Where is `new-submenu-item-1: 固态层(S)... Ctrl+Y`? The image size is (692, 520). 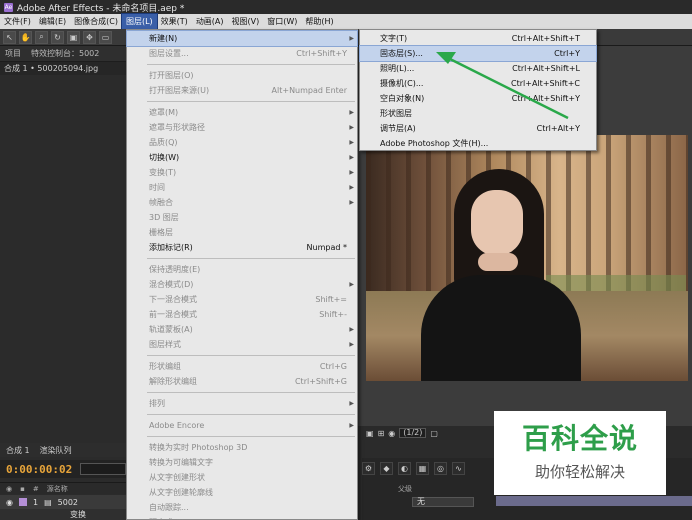 new-submenu-item-1: 固态层(S)... Ctrl+Y is located at coordinates (478, 53).